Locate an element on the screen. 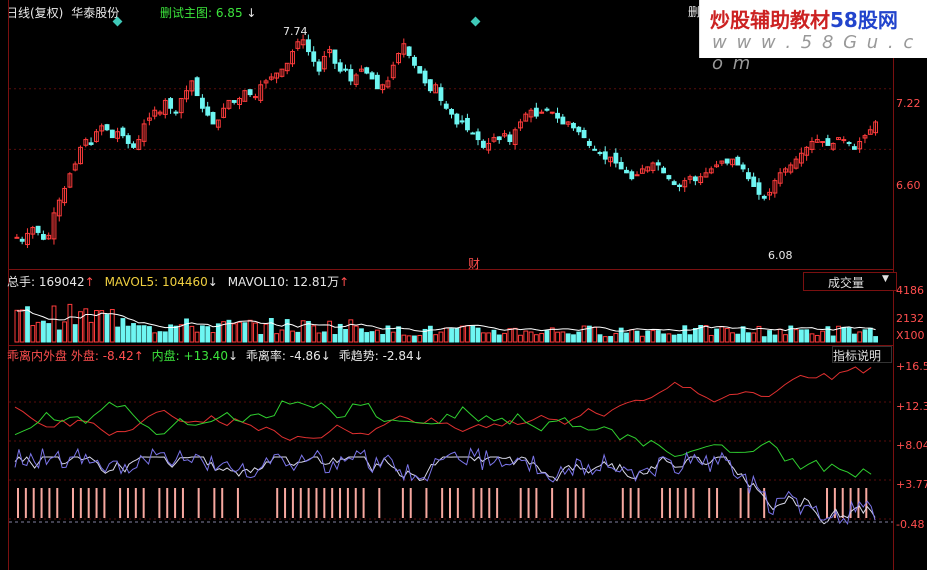 This screenshot has width=927, height=570. mavol5: MAVOL5: 104460 is located at coordinates (156, 282).